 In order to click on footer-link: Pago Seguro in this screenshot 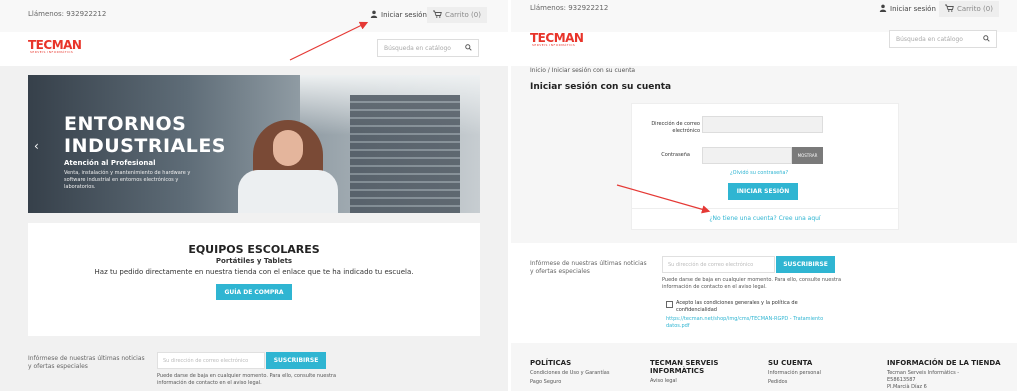, I will do `click(545, 382)`.